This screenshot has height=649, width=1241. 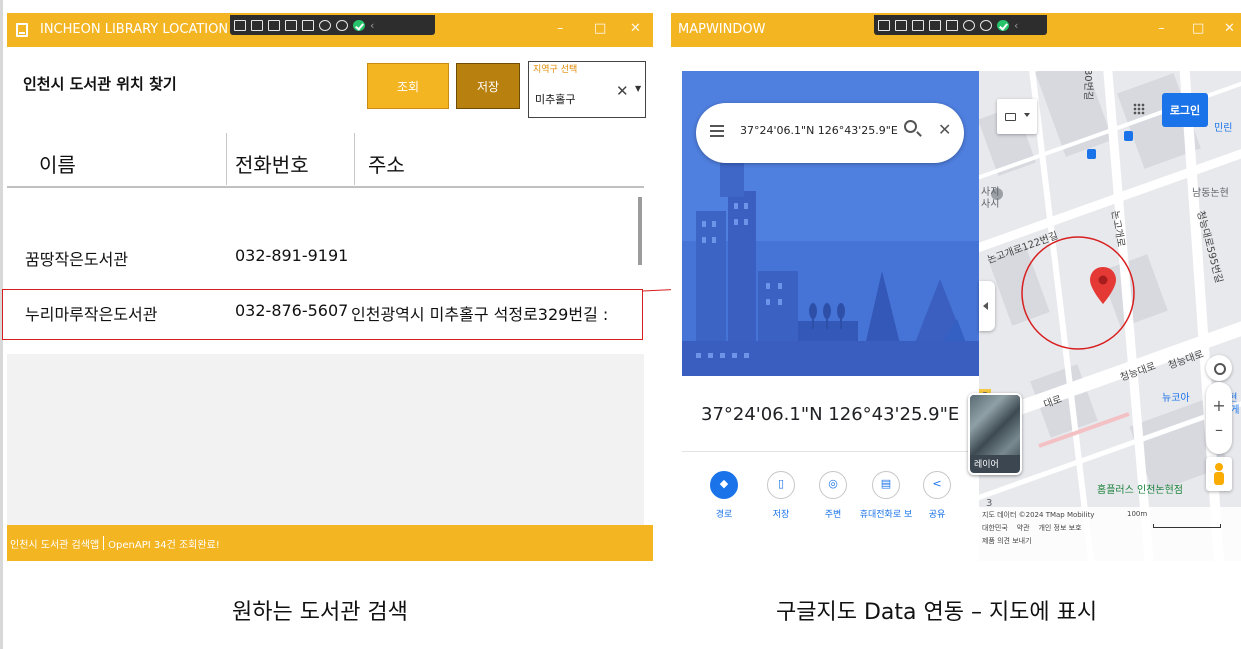 What do you see at coordinates (987, 306) in the screenshot?
I see `collapse-panel-button` at bounding box center [987, 306].